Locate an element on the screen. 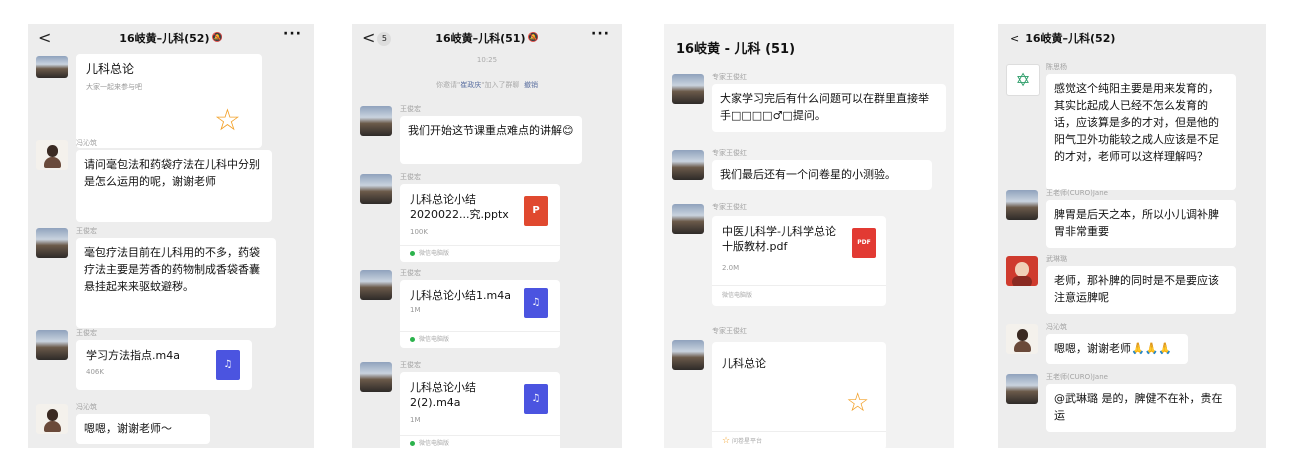 This screenshot has width=1291, height=474. invitee-link: 崔政庆 is located at coordinates (470, 85).